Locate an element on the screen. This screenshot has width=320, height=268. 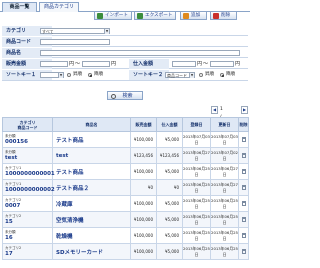
cell-created: 2013年07月03日 is located at coordinates (196, 139).